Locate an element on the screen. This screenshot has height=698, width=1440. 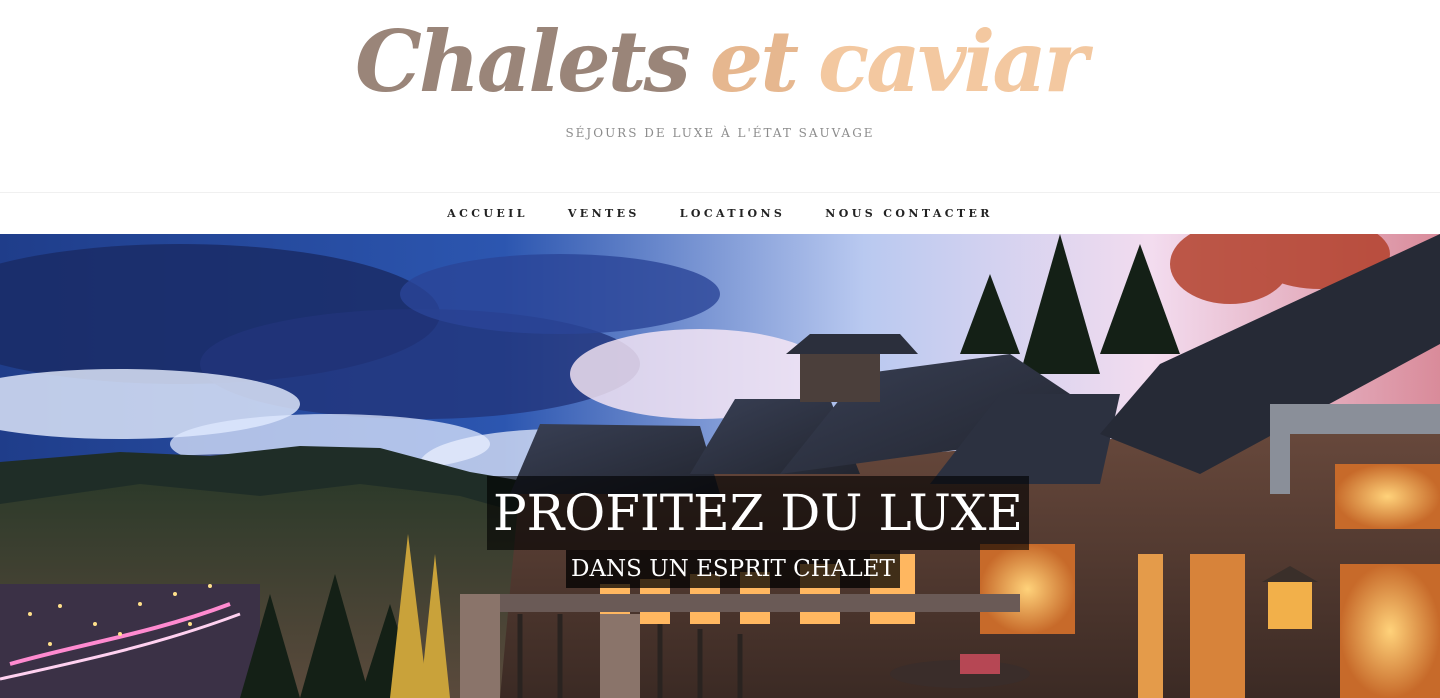
site-logo: Chalets et caviar is located at coordinates (721, 62).